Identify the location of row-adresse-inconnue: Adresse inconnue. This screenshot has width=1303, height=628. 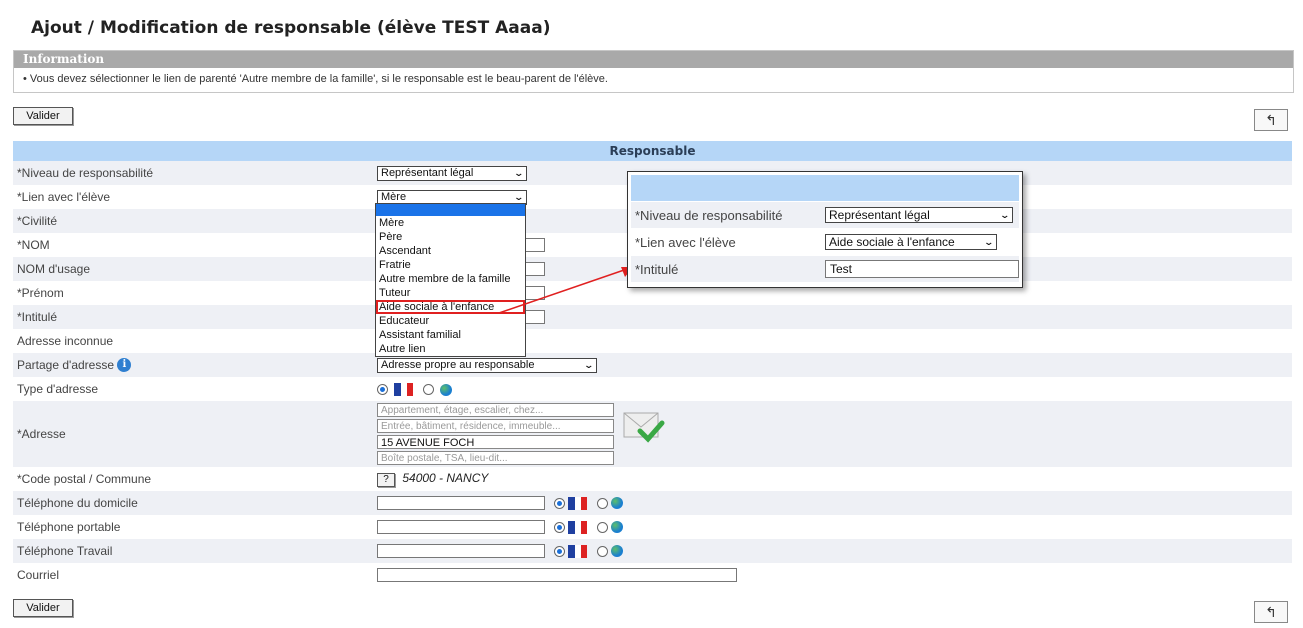
(652, 341).